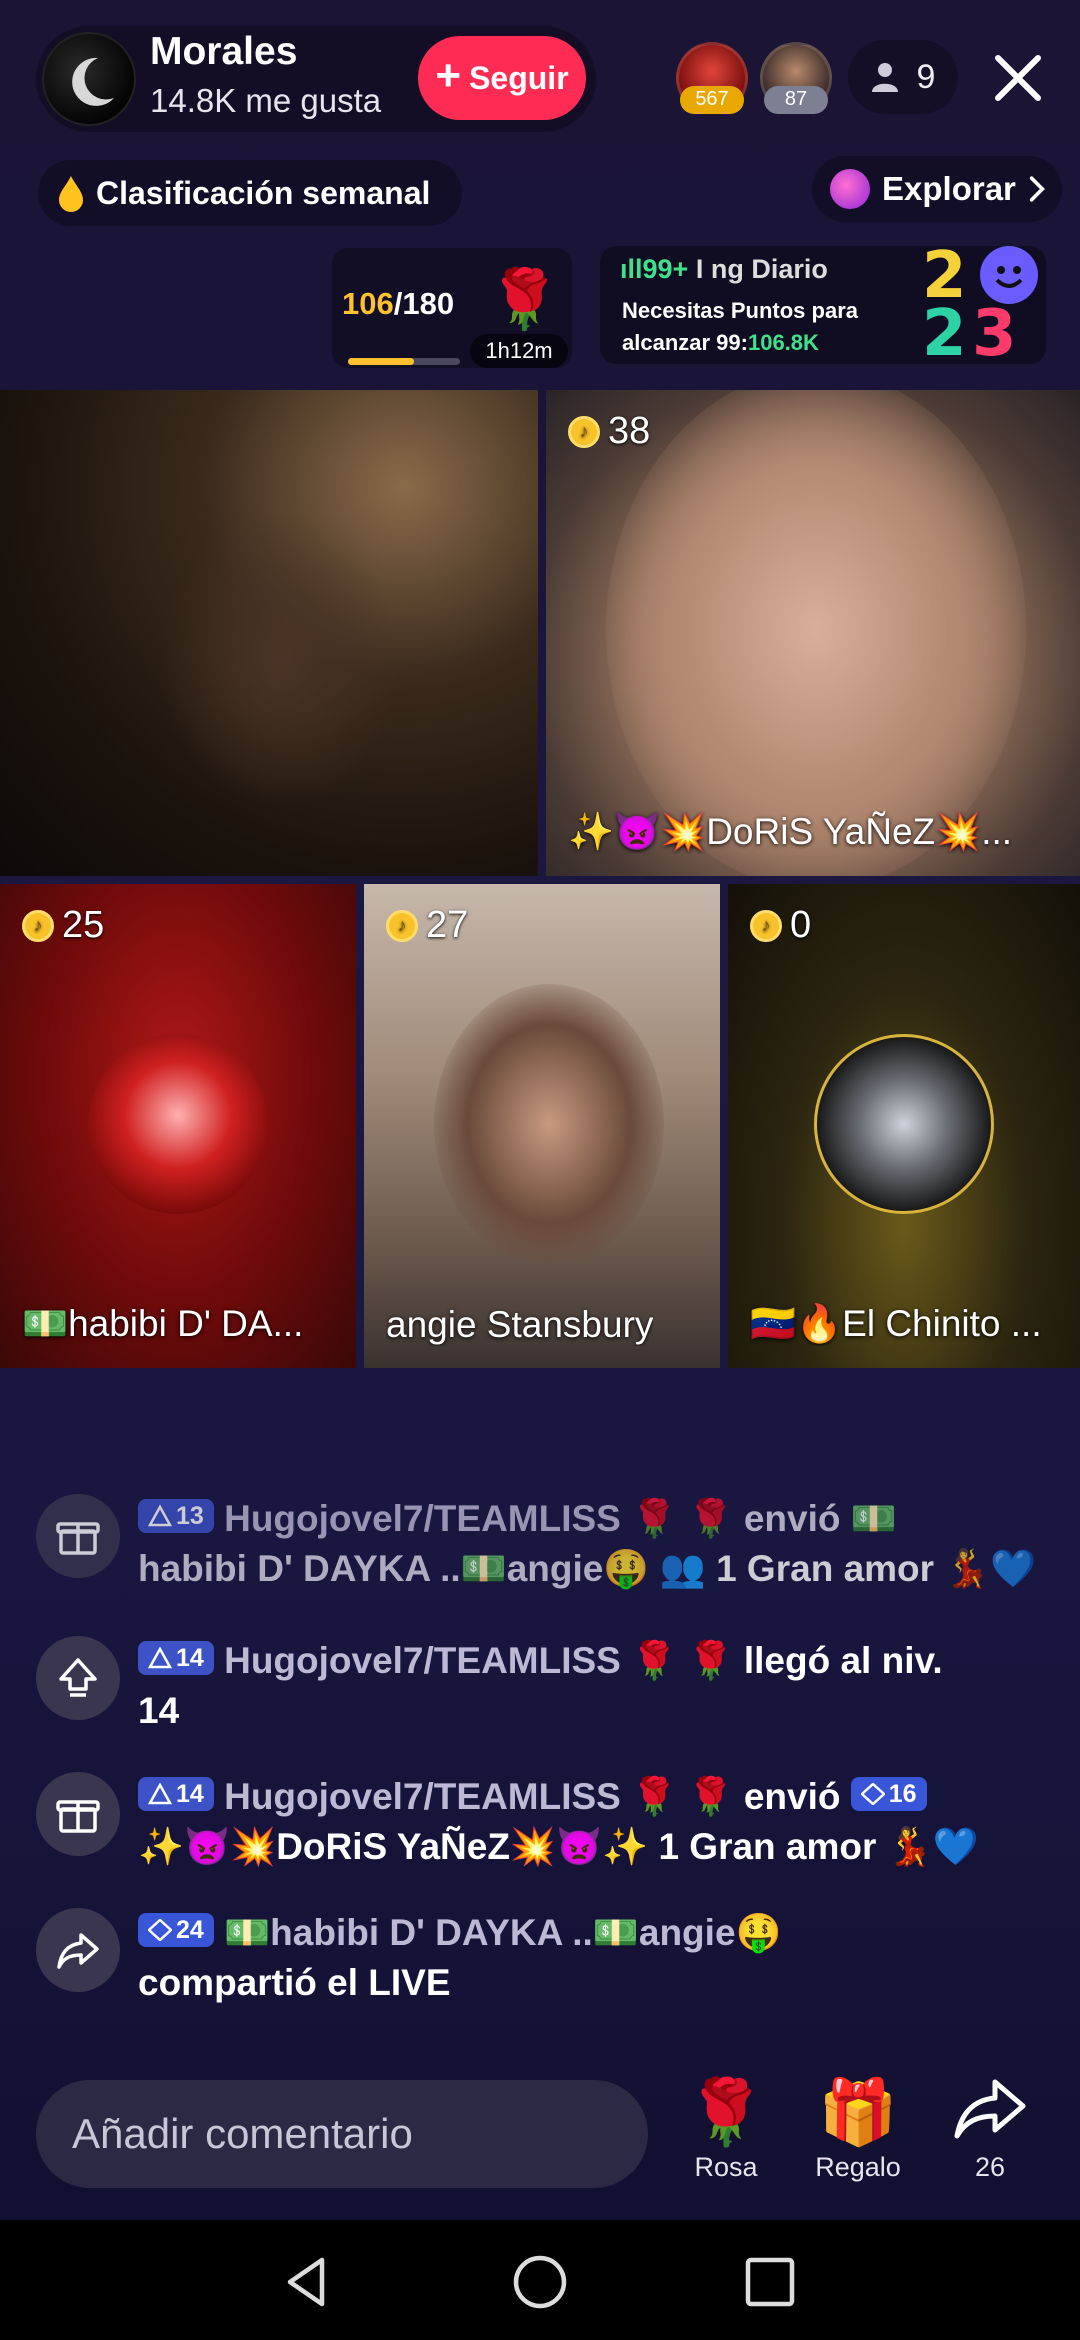 This screenshot has height=2340, width=1080. What do you see at coordinates (888, 1794) in the screenshot?
I see `fan-badge: 16` at bounding box center [888, 1794].